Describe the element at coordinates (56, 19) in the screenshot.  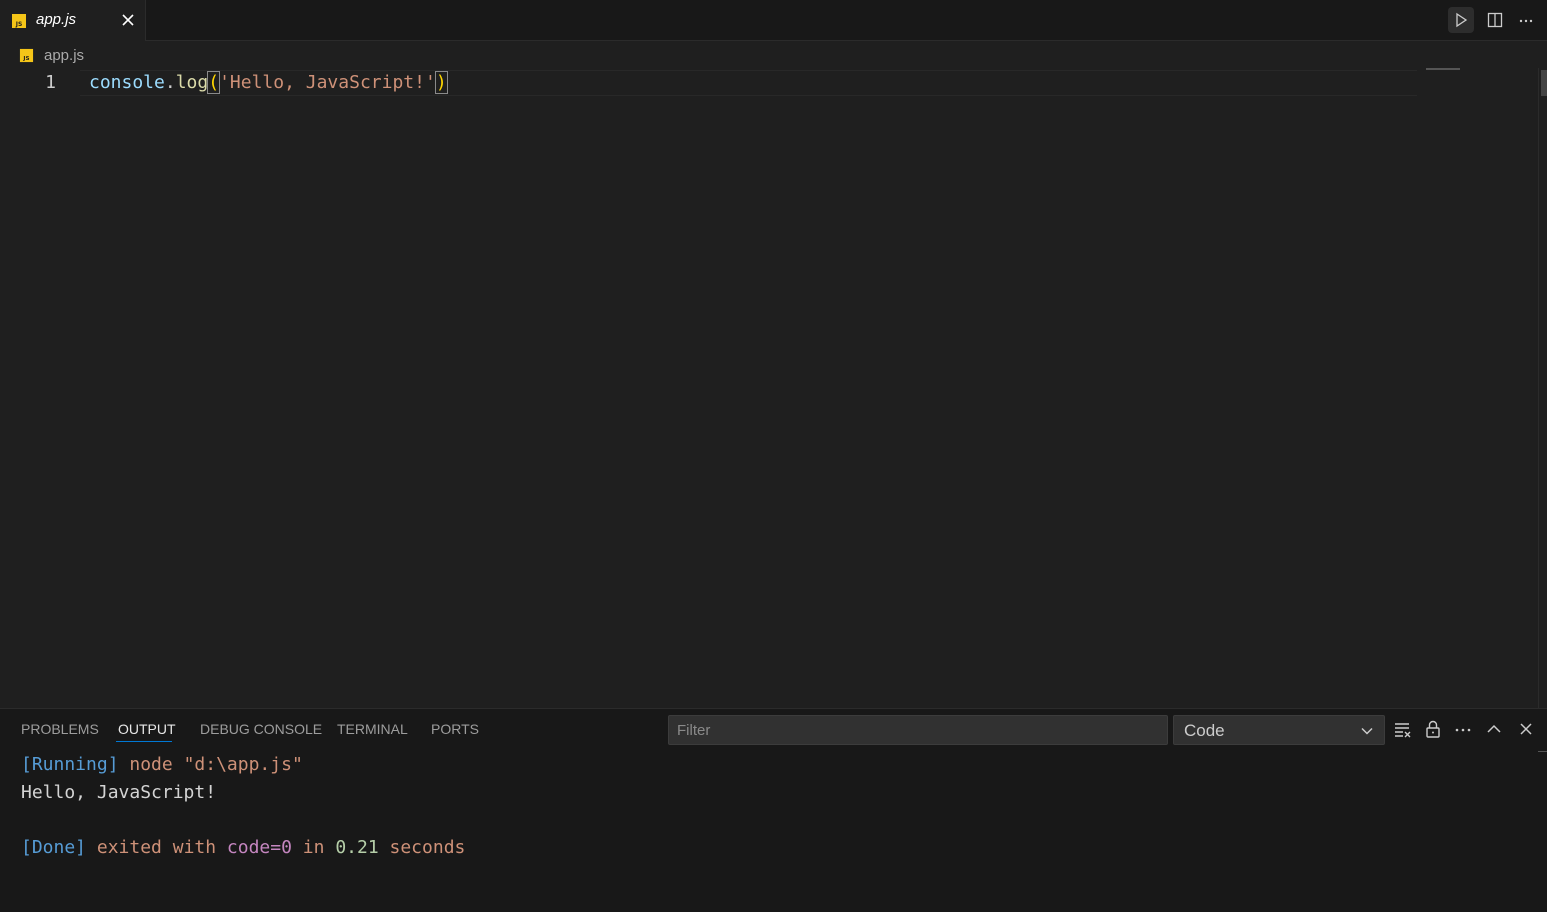
I see `tab-label: app.js` at that location.